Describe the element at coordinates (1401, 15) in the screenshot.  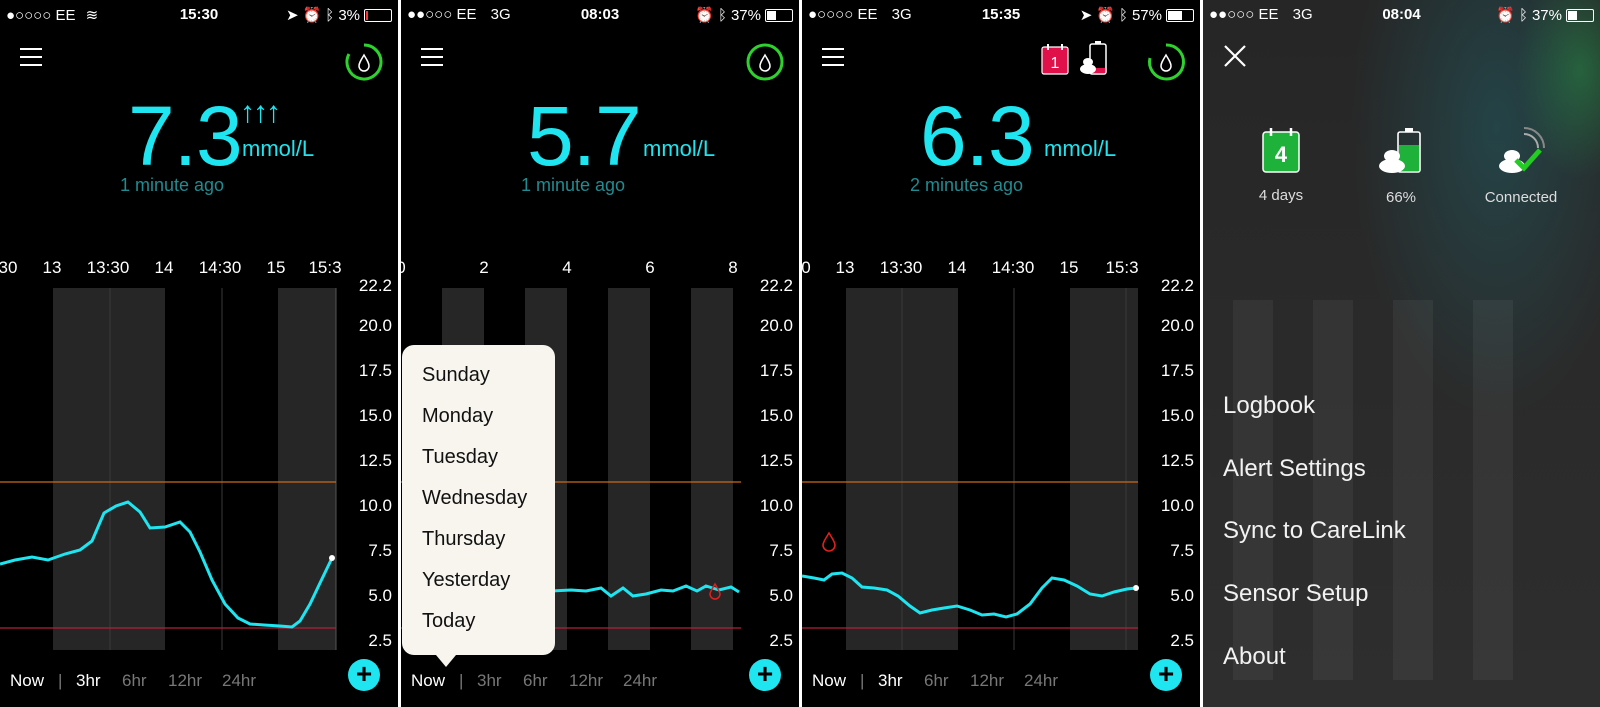
I see `status-bar: ●●○○○ EE 3G 08:04 ⏰ ᛒ 37%` at that location.